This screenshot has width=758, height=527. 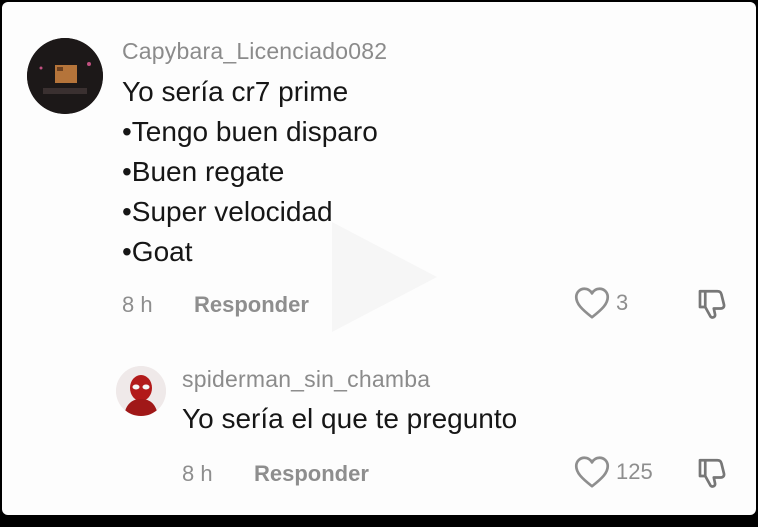 I want to click on play-icon, so click(x=384, y=277).